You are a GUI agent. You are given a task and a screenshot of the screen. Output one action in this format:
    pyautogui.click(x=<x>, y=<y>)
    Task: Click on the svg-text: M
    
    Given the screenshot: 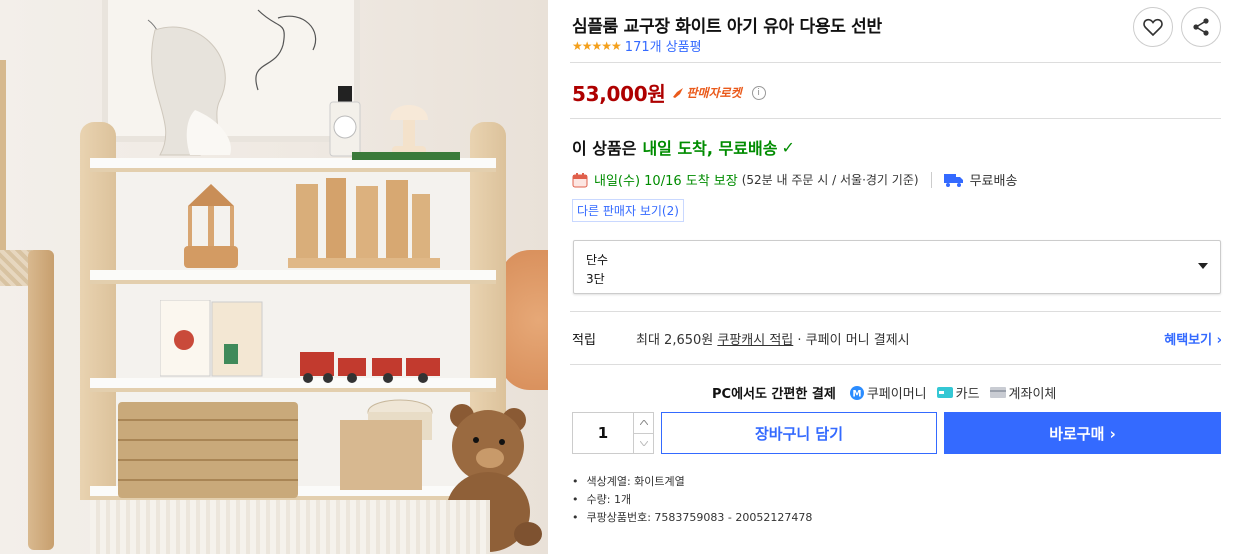 What is the action you would take?
    pyautogui.click(x=856, y=394)
    